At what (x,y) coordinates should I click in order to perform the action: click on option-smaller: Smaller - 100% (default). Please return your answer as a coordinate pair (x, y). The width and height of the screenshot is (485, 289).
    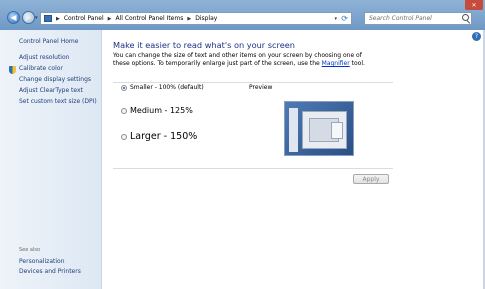
    Looking at the image, I should click on (162, 87).